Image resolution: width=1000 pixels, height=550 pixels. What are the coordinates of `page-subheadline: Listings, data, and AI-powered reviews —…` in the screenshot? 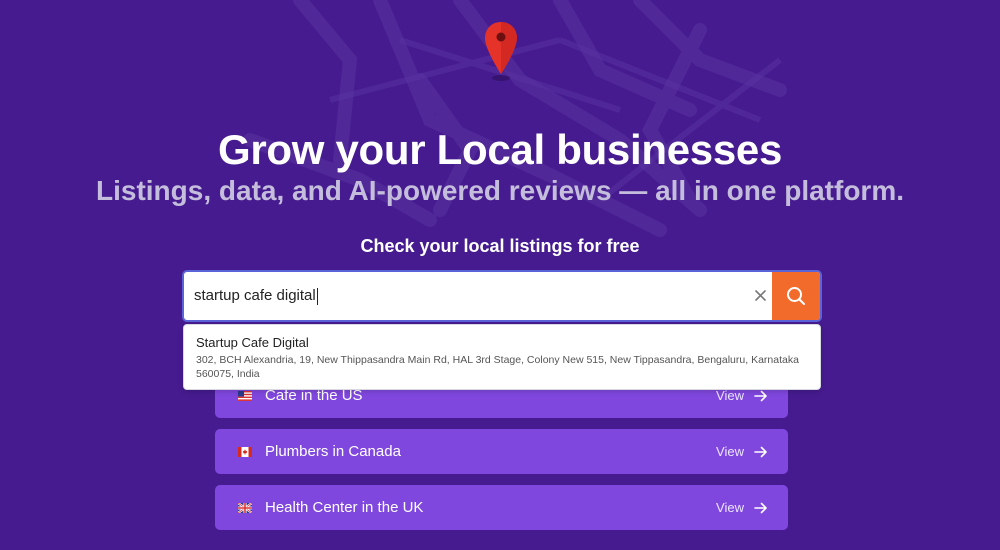 It's located at (500, 190).